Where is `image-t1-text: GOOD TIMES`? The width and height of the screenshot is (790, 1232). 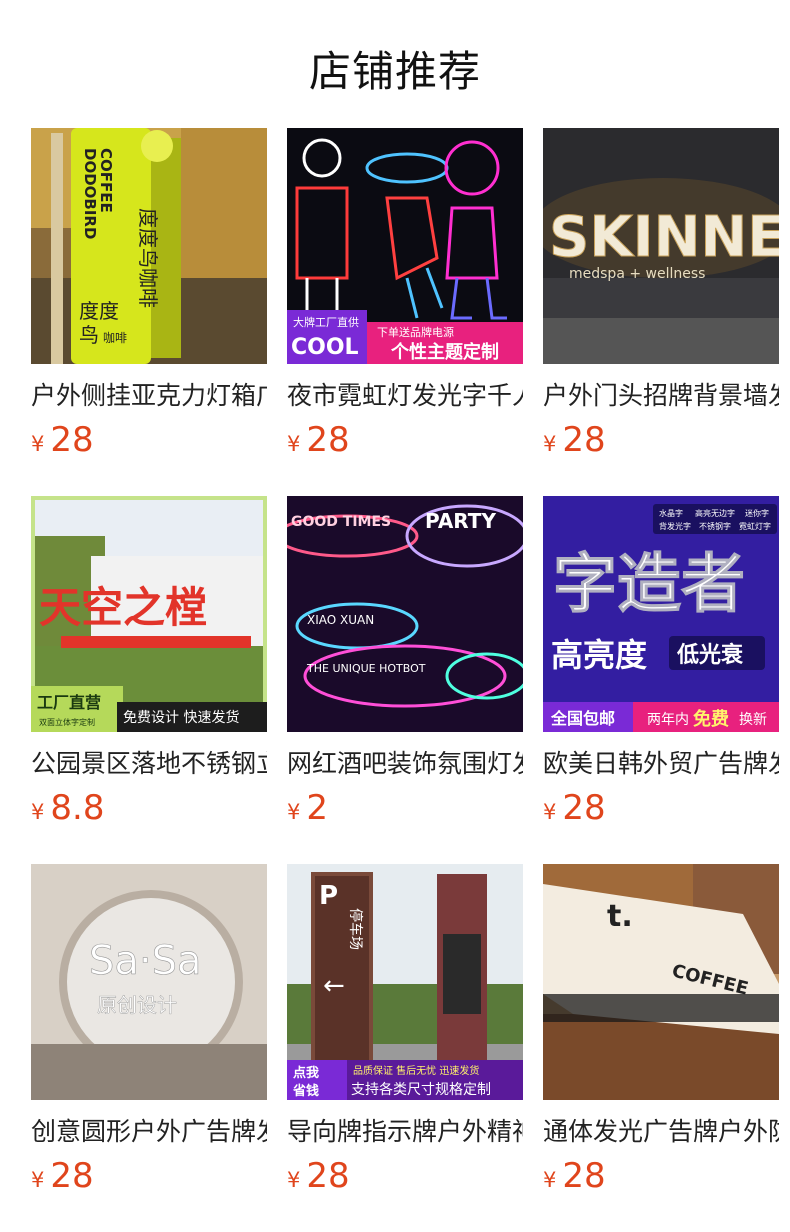
image-t1-text: GOOD TIMES is located at coordinates (341, 522).